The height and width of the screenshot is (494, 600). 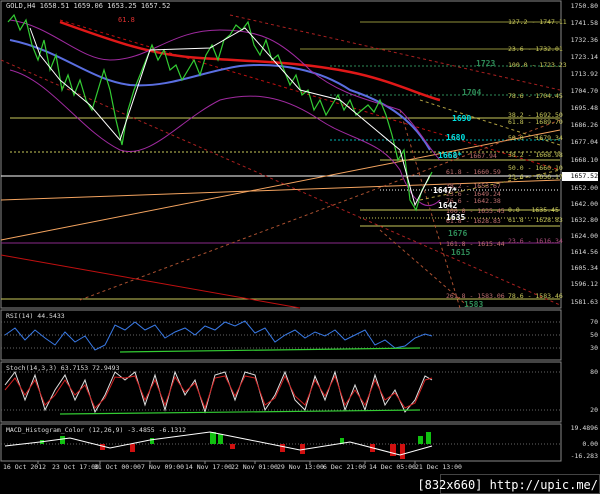 I want to click on chart-header: GOLD,H4 1658.51 1659.06 1653.25 1657.52, so click(x=88, y=6).